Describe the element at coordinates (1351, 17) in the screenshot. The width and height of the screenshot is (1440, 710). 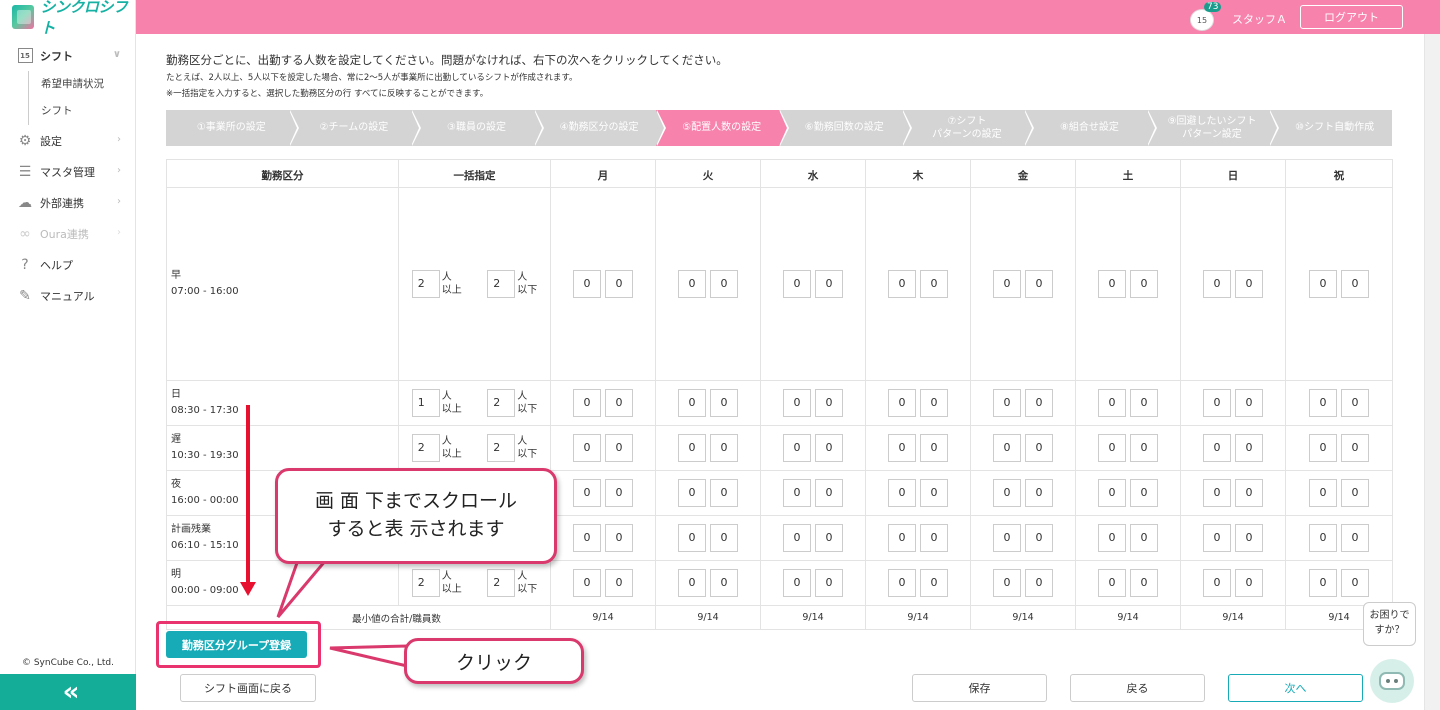
I see `logout-button: ログアウト` at that location.